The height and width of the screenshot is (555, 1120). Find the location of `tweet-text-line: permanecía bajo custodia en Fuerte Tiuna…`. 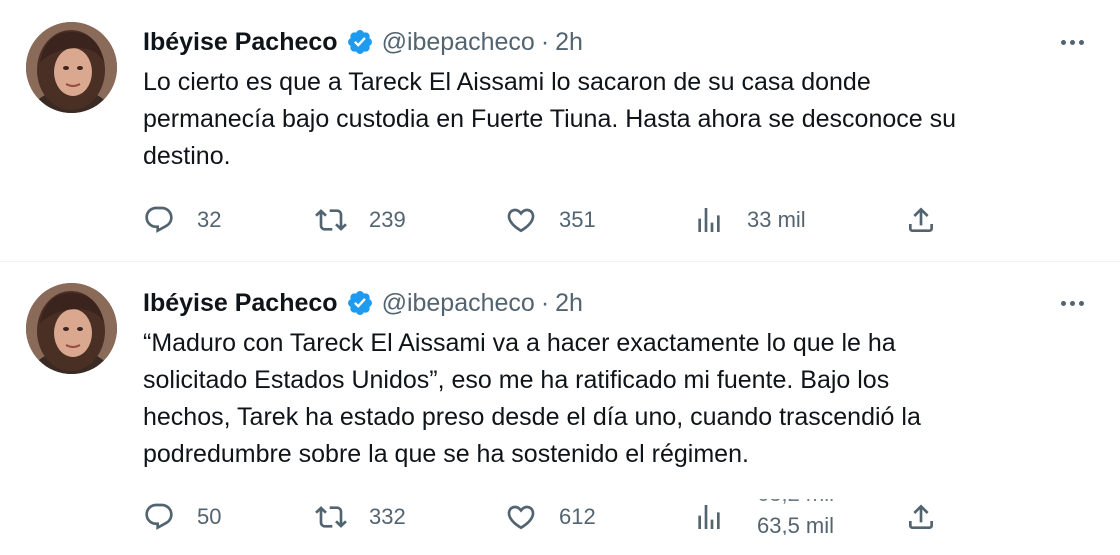

tweet-text-line: permanecía bajo custodia en Fuerte Tiuna… is located at coordinates (550, 119).